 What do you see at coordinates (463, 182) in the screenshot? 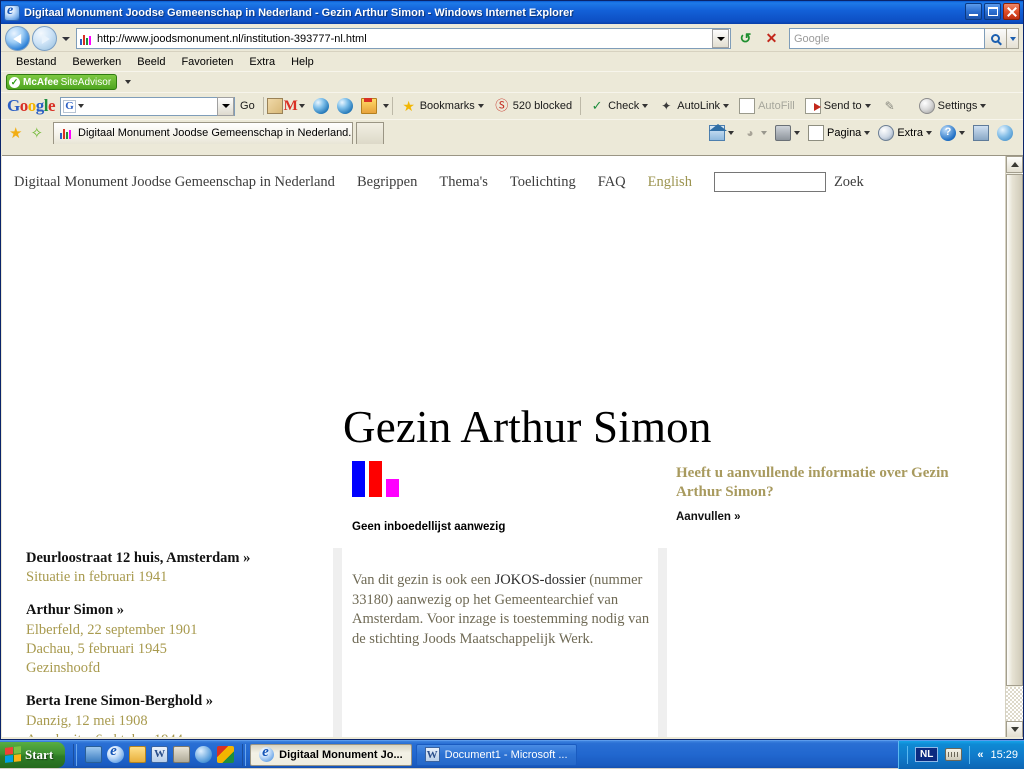
I see `nav-item-themas: Thema's` at bounding box center [463, 182].